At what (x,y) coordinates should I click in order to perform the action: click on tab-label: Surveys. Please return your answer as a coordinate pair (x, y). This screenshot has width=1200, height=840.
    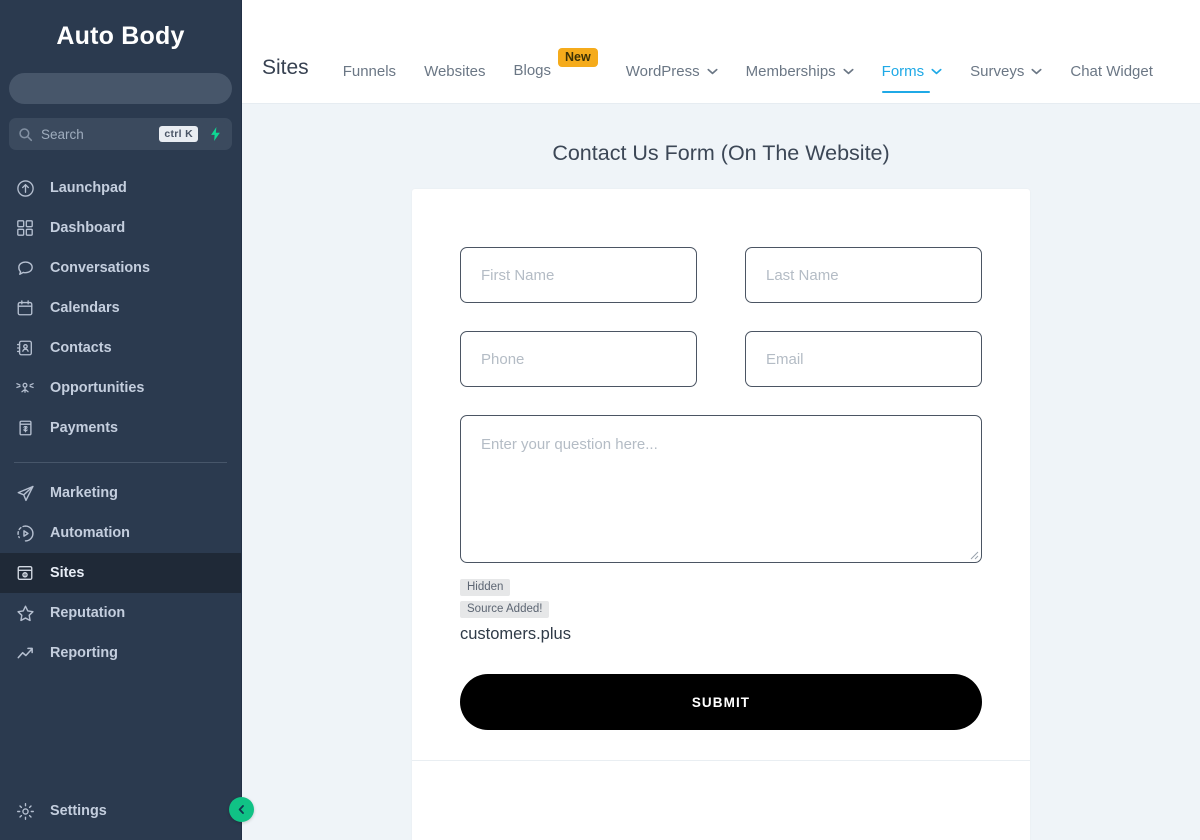
    Looking at the image, I should click on (997, 71).